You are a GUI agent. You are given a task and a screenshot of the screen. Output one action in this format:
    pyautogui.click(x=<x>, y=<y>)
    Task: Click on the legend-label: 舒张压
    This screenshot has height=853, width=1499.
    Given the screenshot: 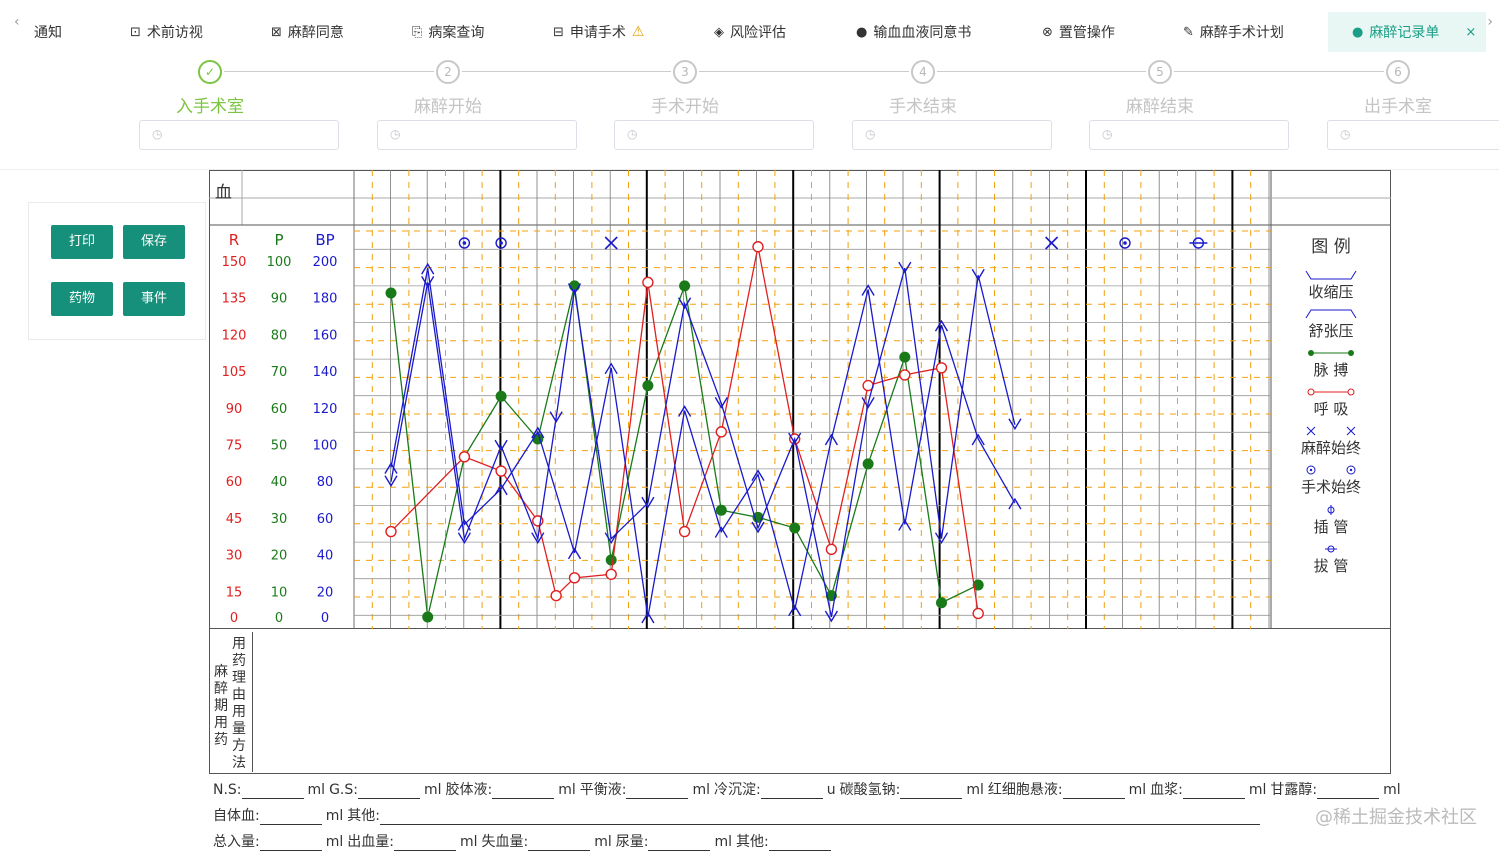 What is the action you would take?
    pyautogui.click(x=1330, y=331)
    